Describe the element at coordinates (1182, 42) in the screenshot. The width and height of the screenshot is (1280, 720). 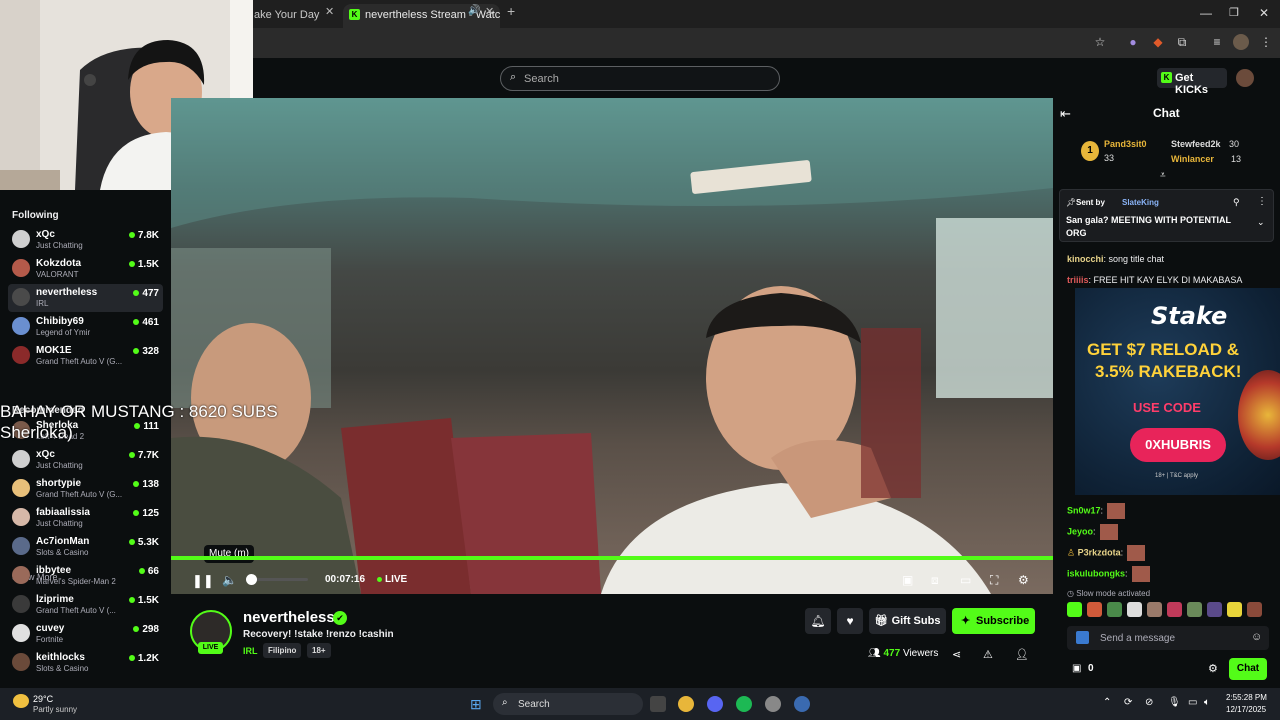
I see `extensions-puzzle-icon: ⧉` at that location.